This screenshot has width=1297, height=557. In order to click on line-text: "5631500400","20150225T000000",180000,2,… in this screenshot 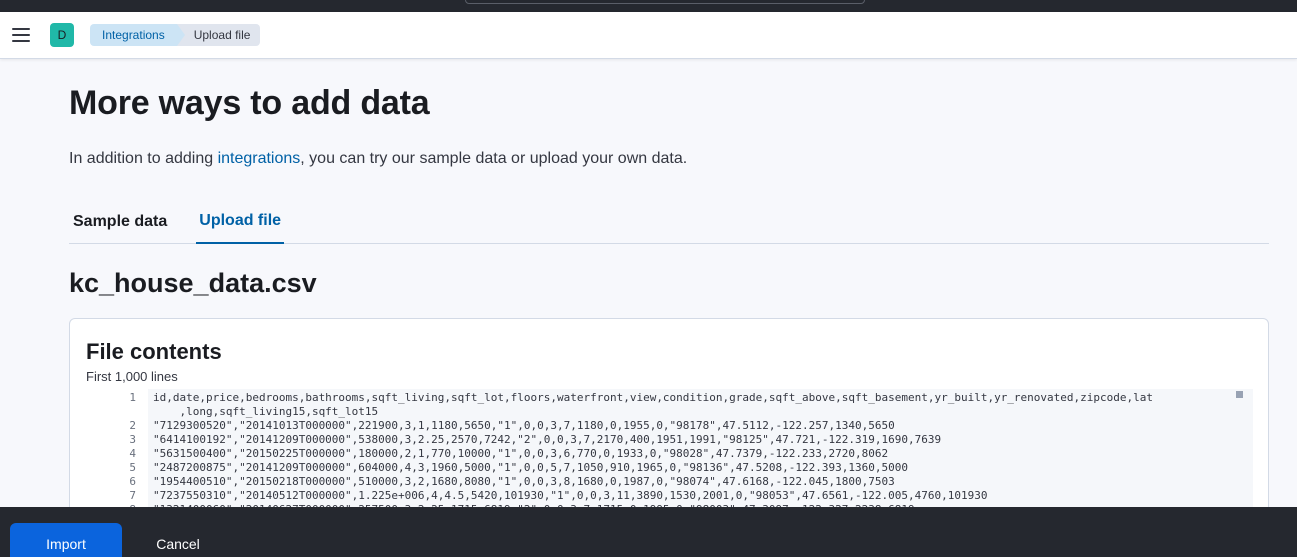, I will do `click(521, 453)`.